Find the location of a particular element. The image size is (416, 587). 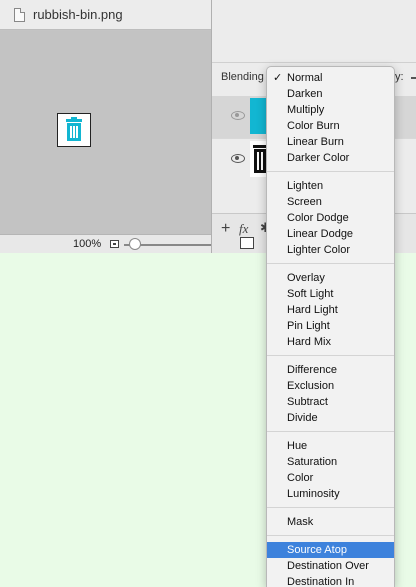

checkmark-icon: ✓ is located at coordinates (278, 78).